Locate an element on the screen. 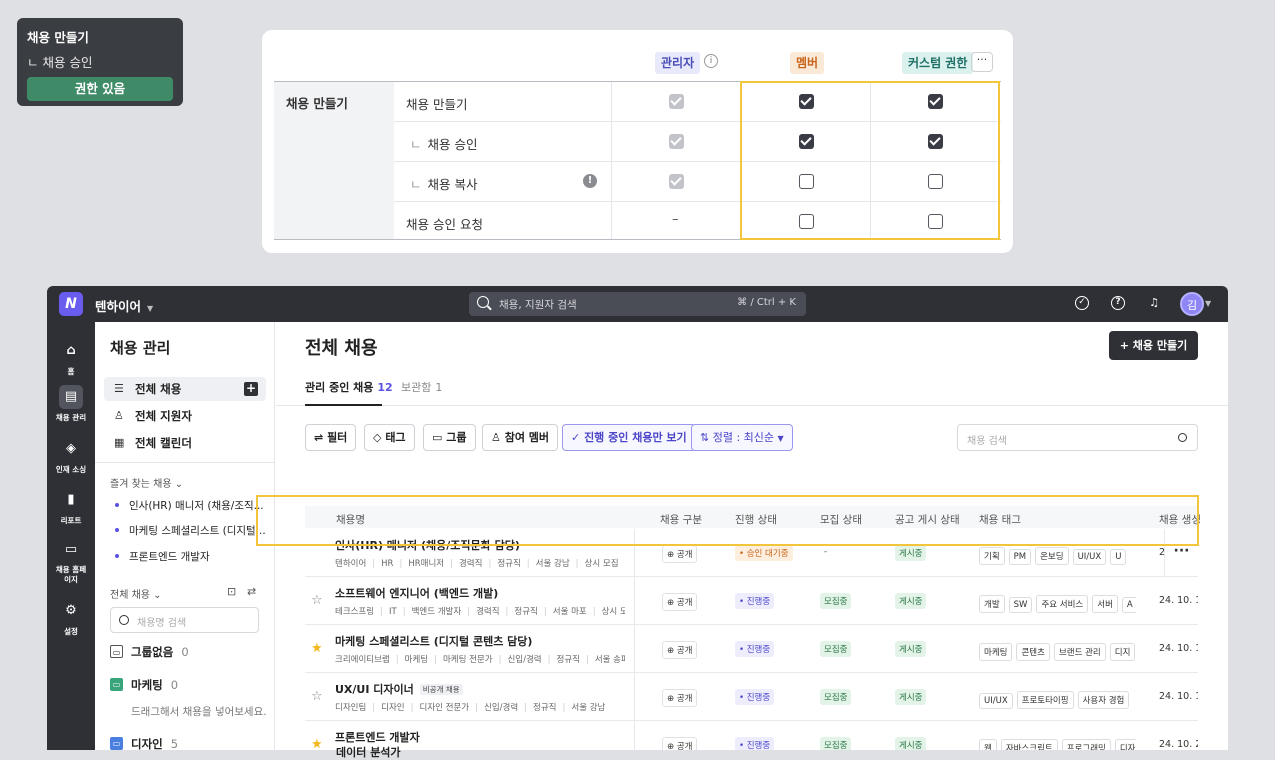 This screenshot has height=760, width=1275. created-date: 24. 10. 12 is located at coordinates (1178, 648).